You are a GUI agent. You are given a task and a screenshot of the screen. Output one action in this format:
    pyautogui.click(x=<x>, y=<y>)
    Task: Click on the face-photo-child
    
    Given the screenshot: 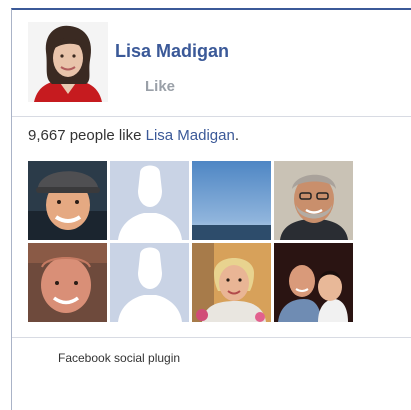 What is the action you would take?
    pyautogui.click(x=313, y=282)
    